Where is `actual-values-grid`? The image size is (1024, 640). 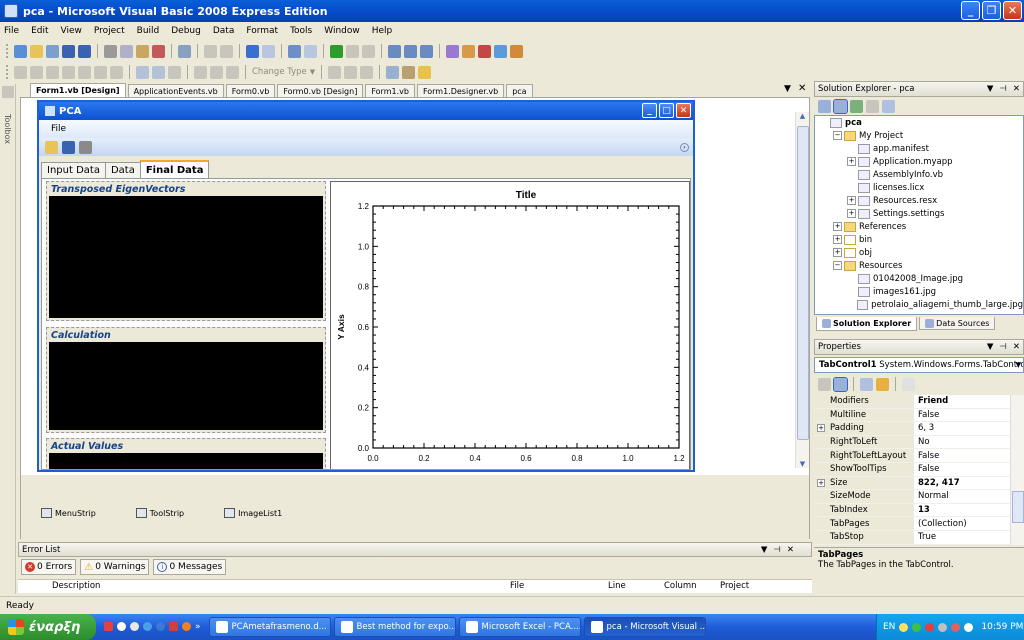 actual-values-grid is located at coordinates (186, 461).